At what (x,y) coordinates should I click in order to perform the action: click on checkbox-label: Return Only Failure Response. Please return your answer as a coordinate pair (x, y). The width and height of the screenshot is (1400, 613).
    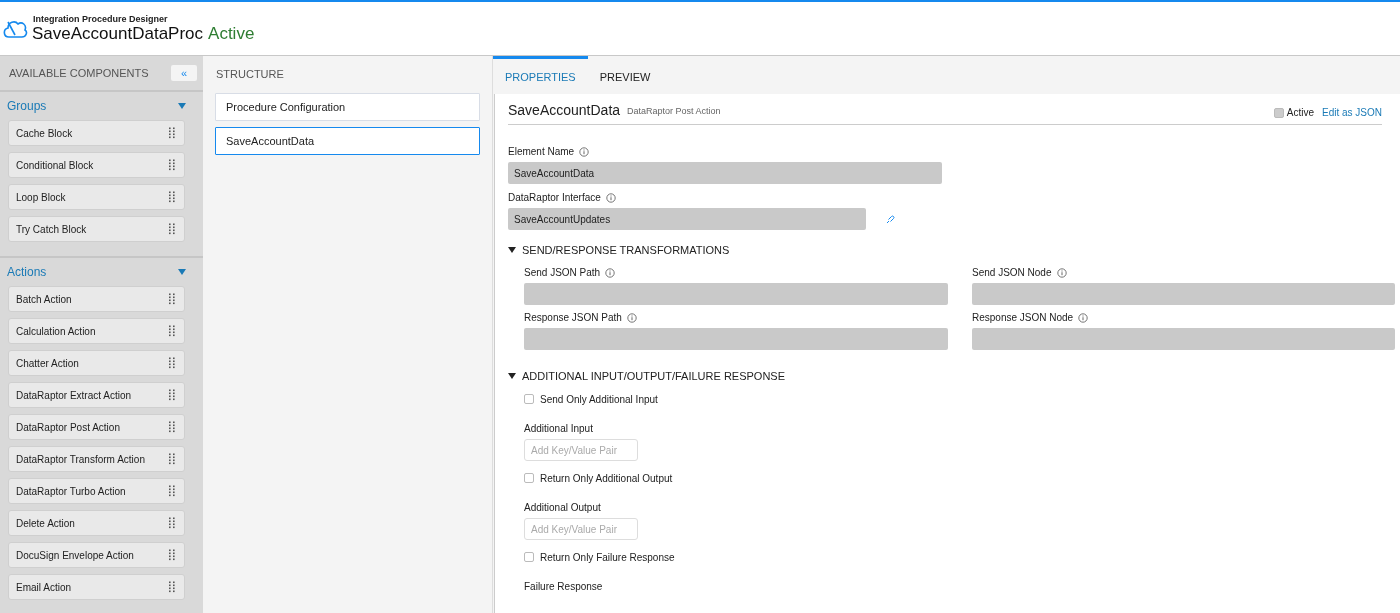
    Looking at the image, I should click on (607, 557).